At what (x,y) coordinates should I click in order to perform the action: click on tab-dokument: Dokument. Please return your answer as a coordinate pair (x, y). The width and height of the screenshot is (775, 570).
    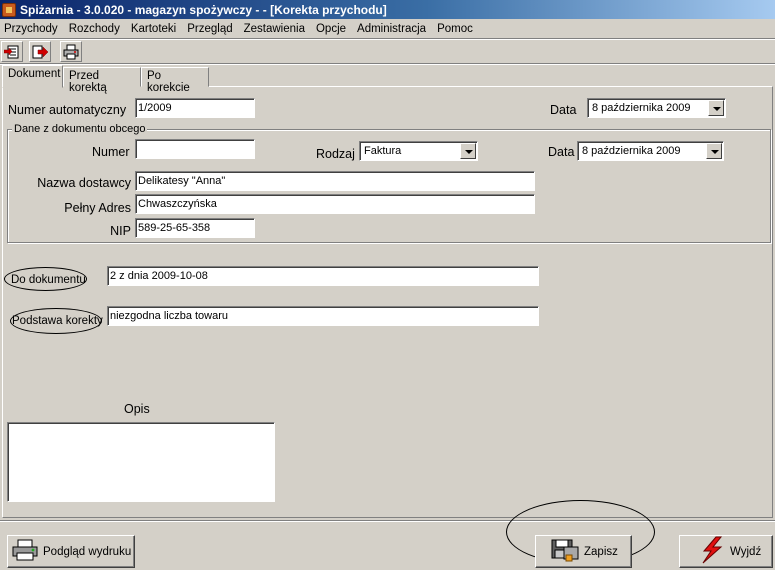
    Looking at the image, I should click on (32, 76).